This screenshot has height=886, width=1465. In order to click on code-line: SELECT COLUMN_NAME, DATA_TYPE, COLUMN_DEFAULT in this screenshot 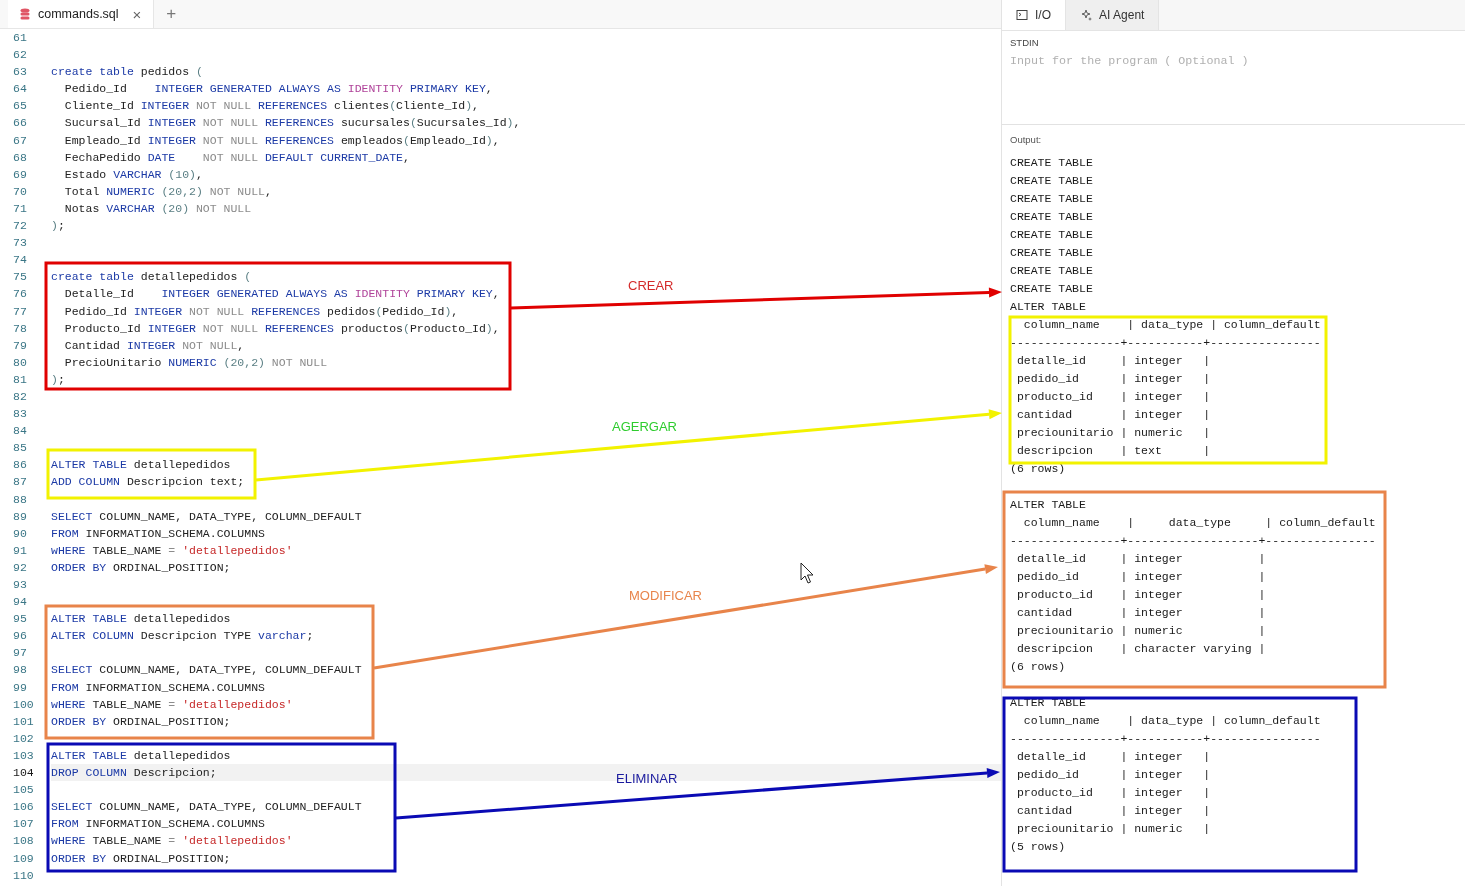, I will do `click(206, 516)`.